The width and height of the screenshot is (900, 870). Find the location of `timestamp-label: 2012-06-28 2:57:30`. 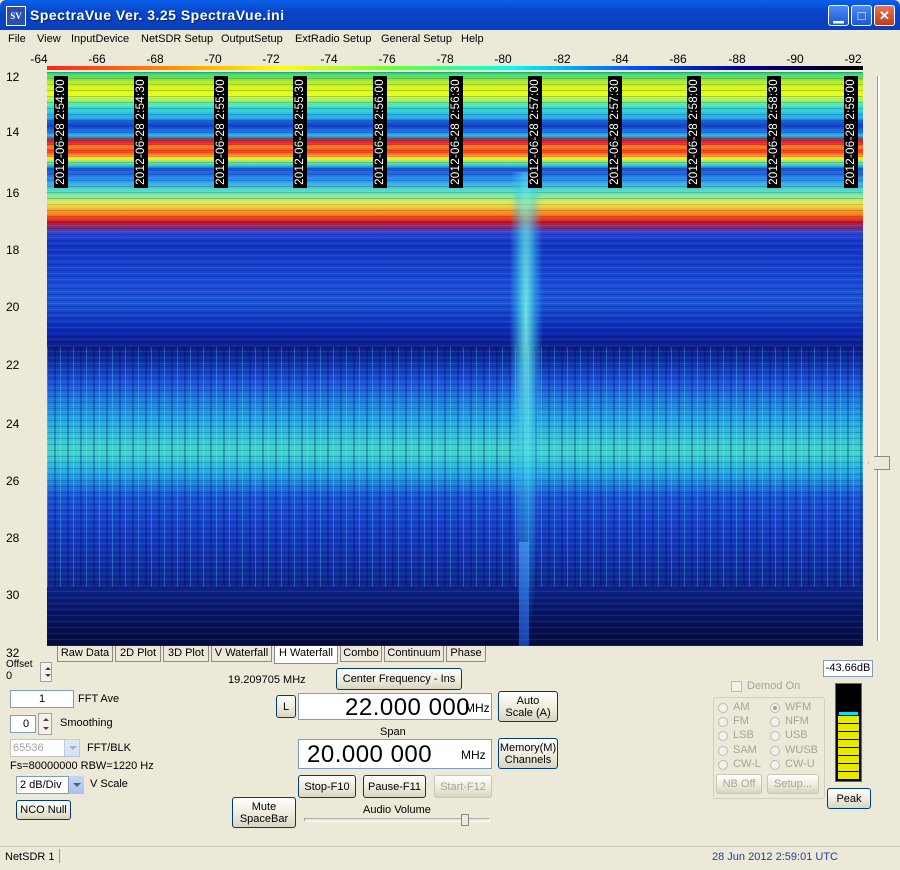

timestamp-label: 2012-06-28 2:57:30 is located at coordinates (615, 132).